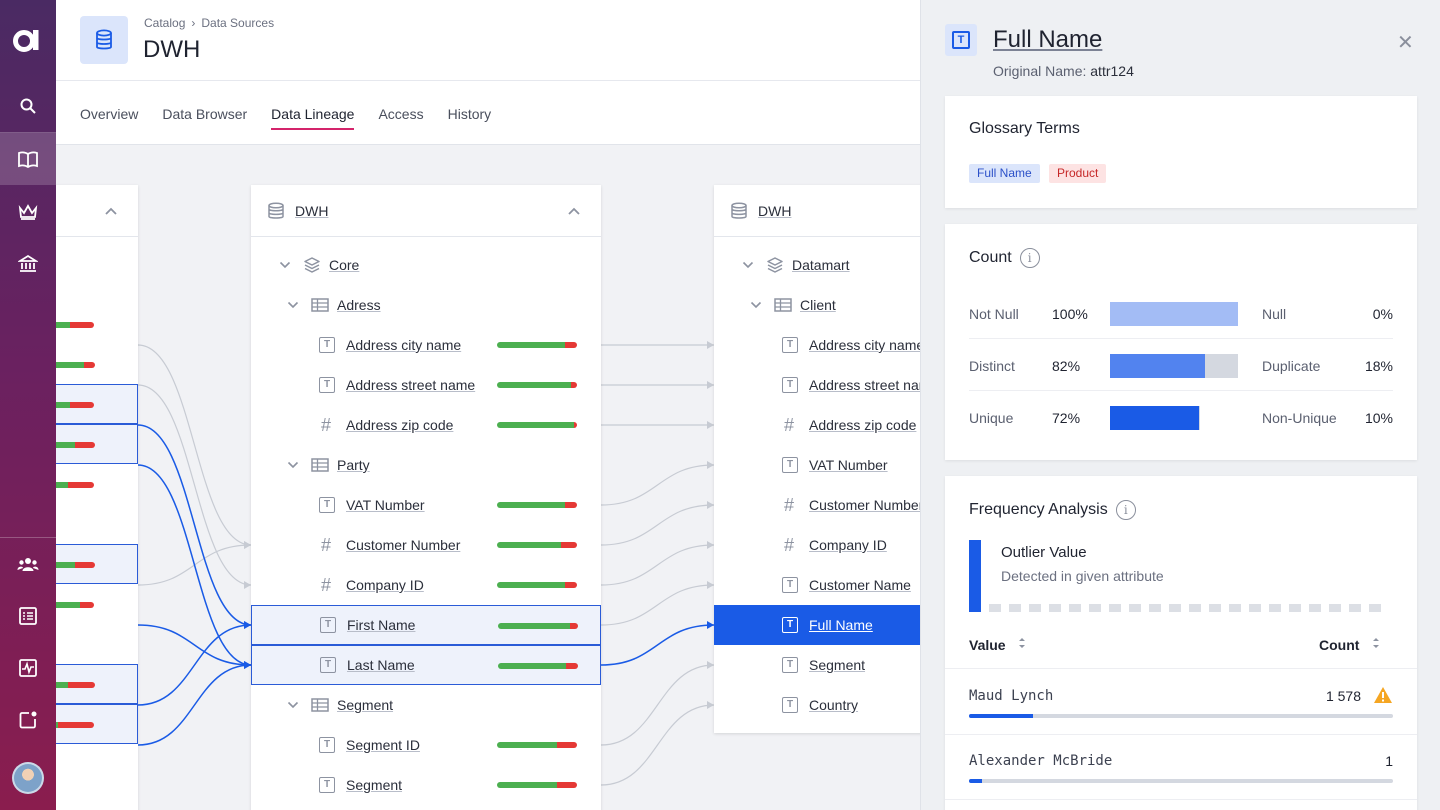 The image size is (1440, 810). Describe the element at coordinates (383, 745) in the screenshot. I see `attribute-name: Segment ID` at that location.